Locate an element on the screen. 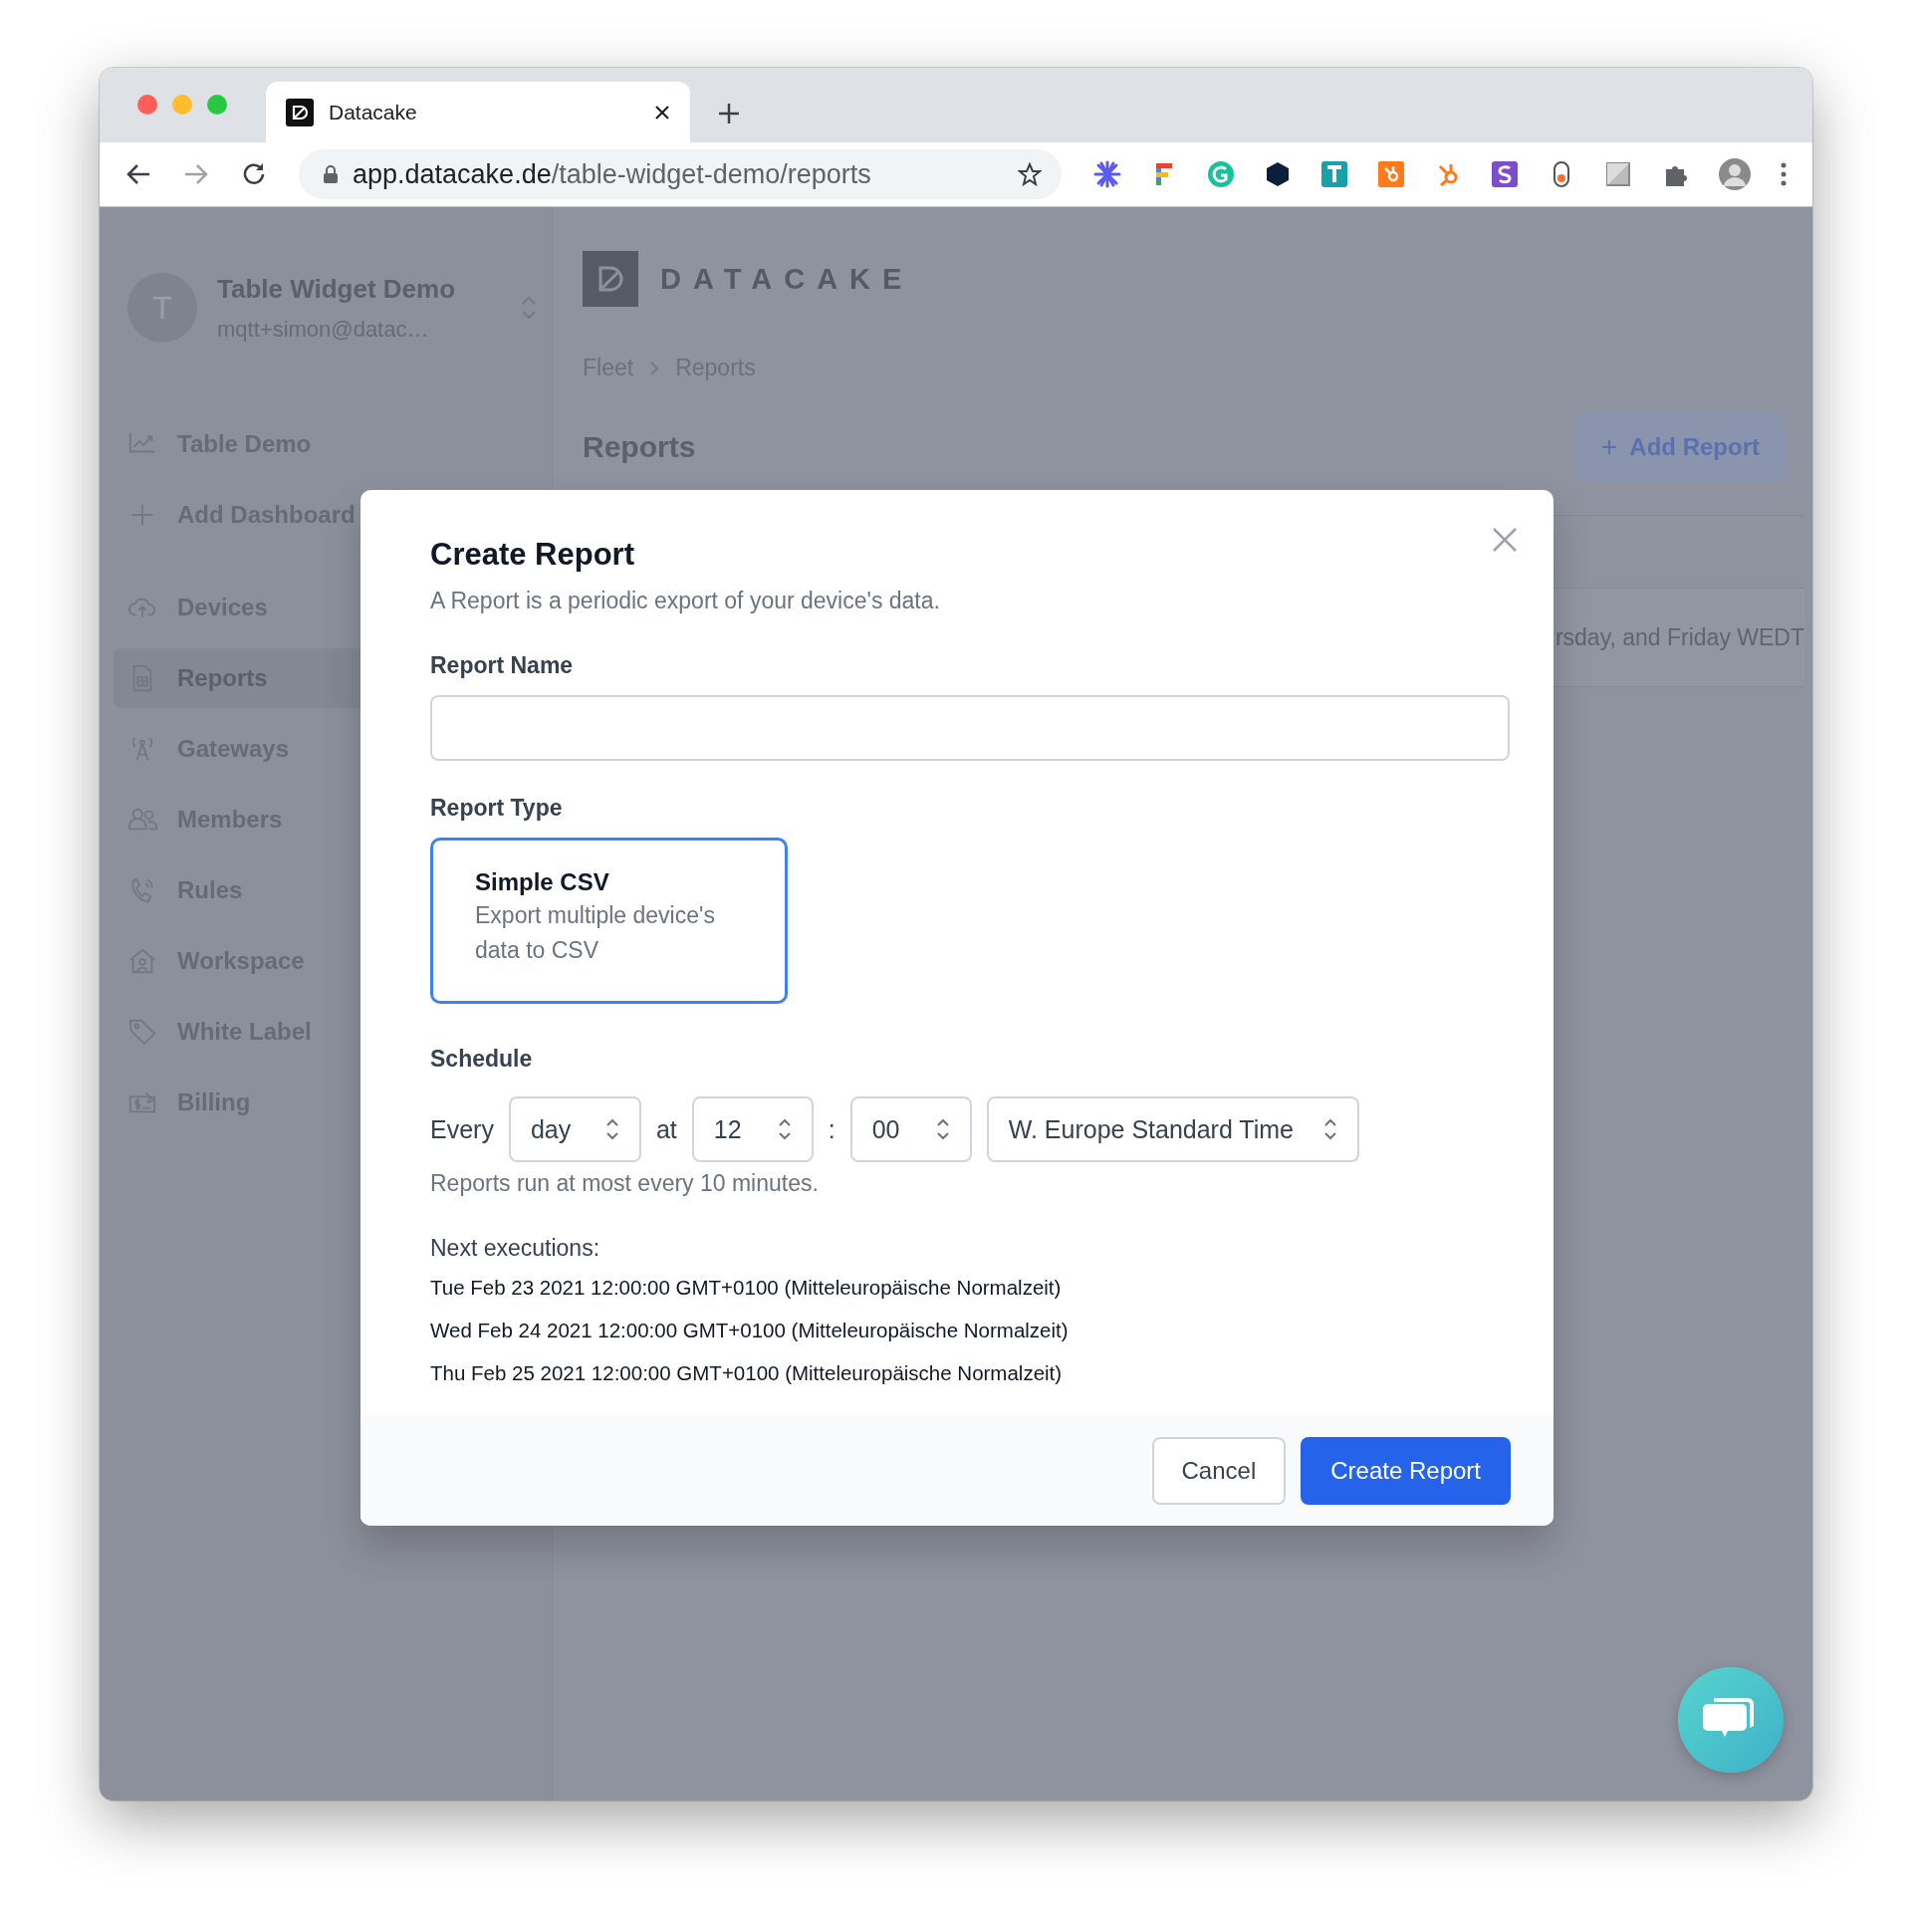  report-type-description: Export multiple device's data to CSV is located at coordinates (595, 933).